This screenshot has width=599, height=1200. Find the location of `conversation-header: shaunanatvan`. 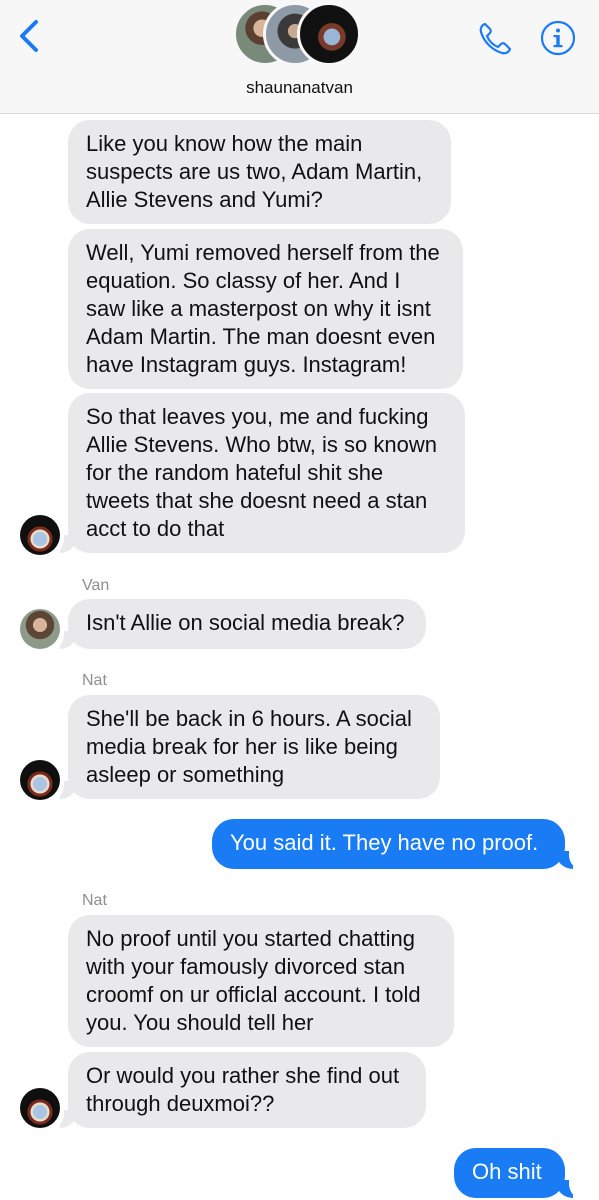

conversation-header: shaunanatvan is located at coordinates (299, 57).